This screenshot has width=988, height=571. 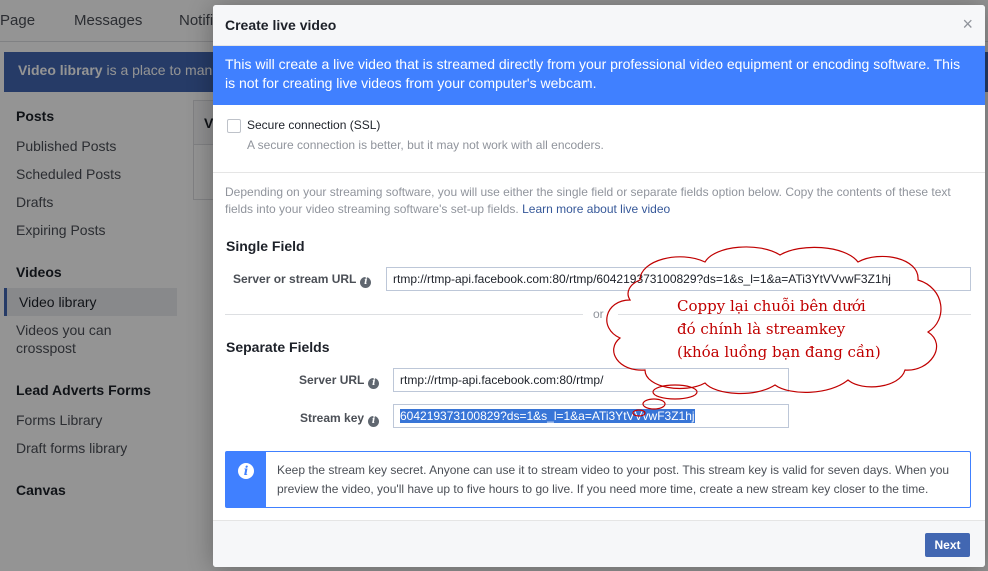 What do you see at coordinates (761, 329) in the screenshot?
I see `annotation-line-2: đó chính là streamkey` at bounding box center [761, 329].